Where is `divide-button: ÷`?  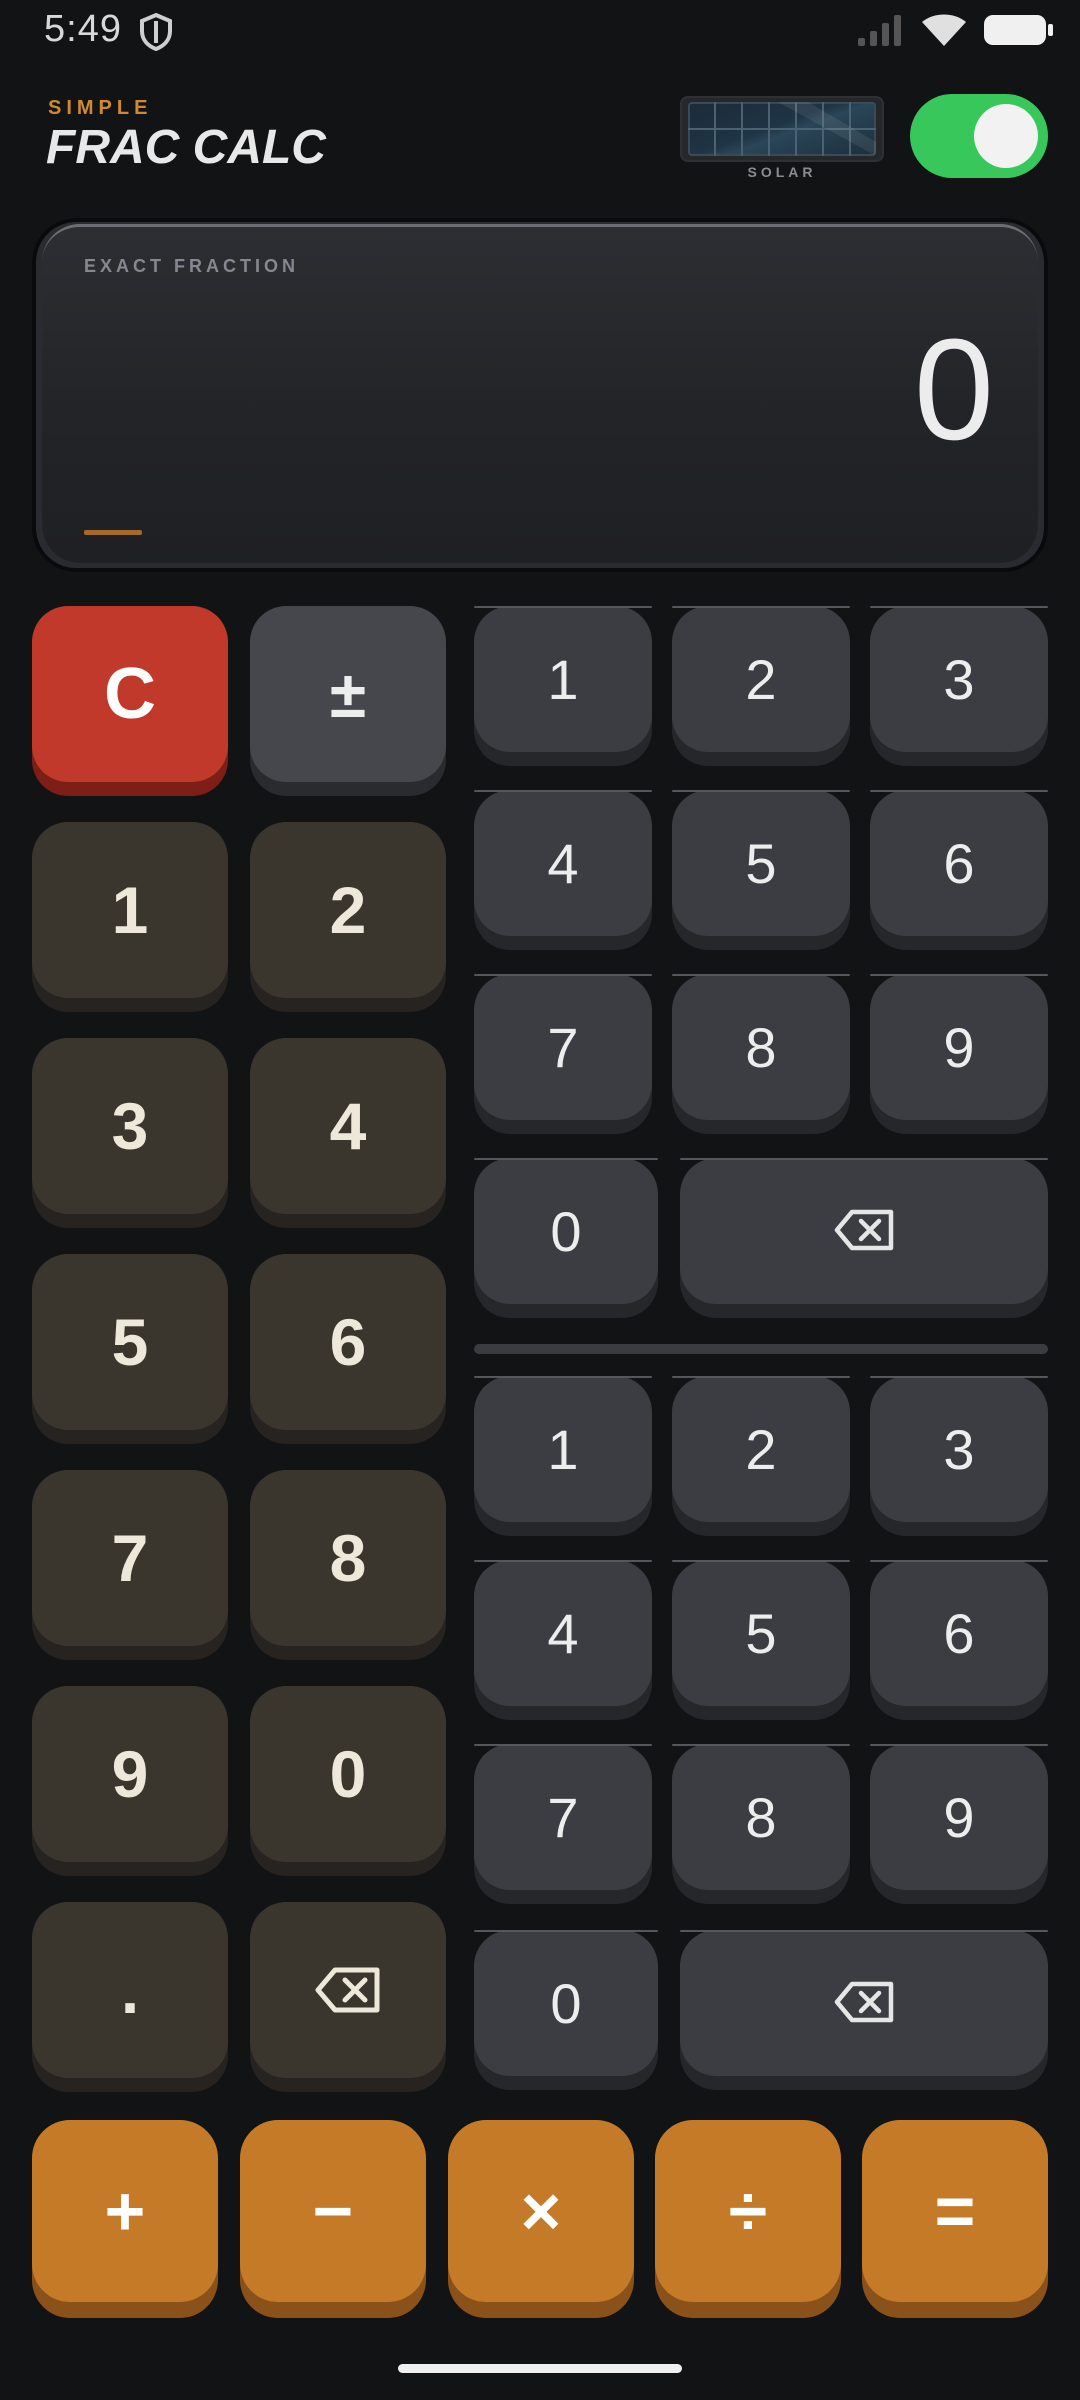
divide-button: ÷ is located at coordinates (748, 2211).